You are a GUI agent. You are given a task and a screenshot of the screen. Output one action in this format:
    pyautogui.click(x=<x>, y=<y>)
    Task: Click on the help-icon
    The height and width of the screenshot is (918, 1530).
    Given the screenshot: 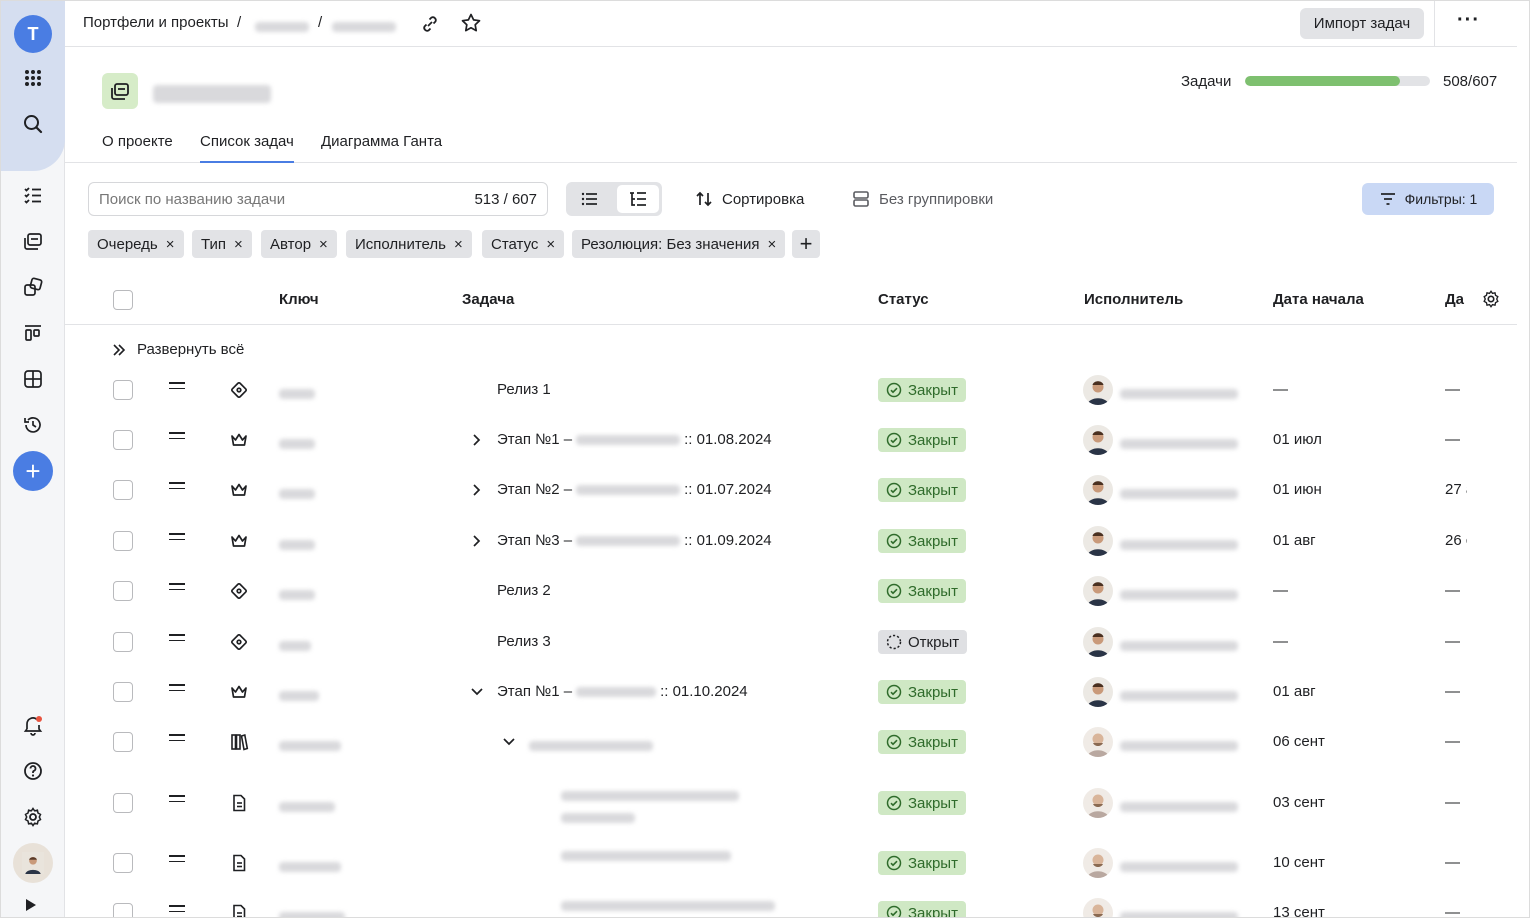 What is the action you would take?
    pyautogui.click(x=33, y=771)
    